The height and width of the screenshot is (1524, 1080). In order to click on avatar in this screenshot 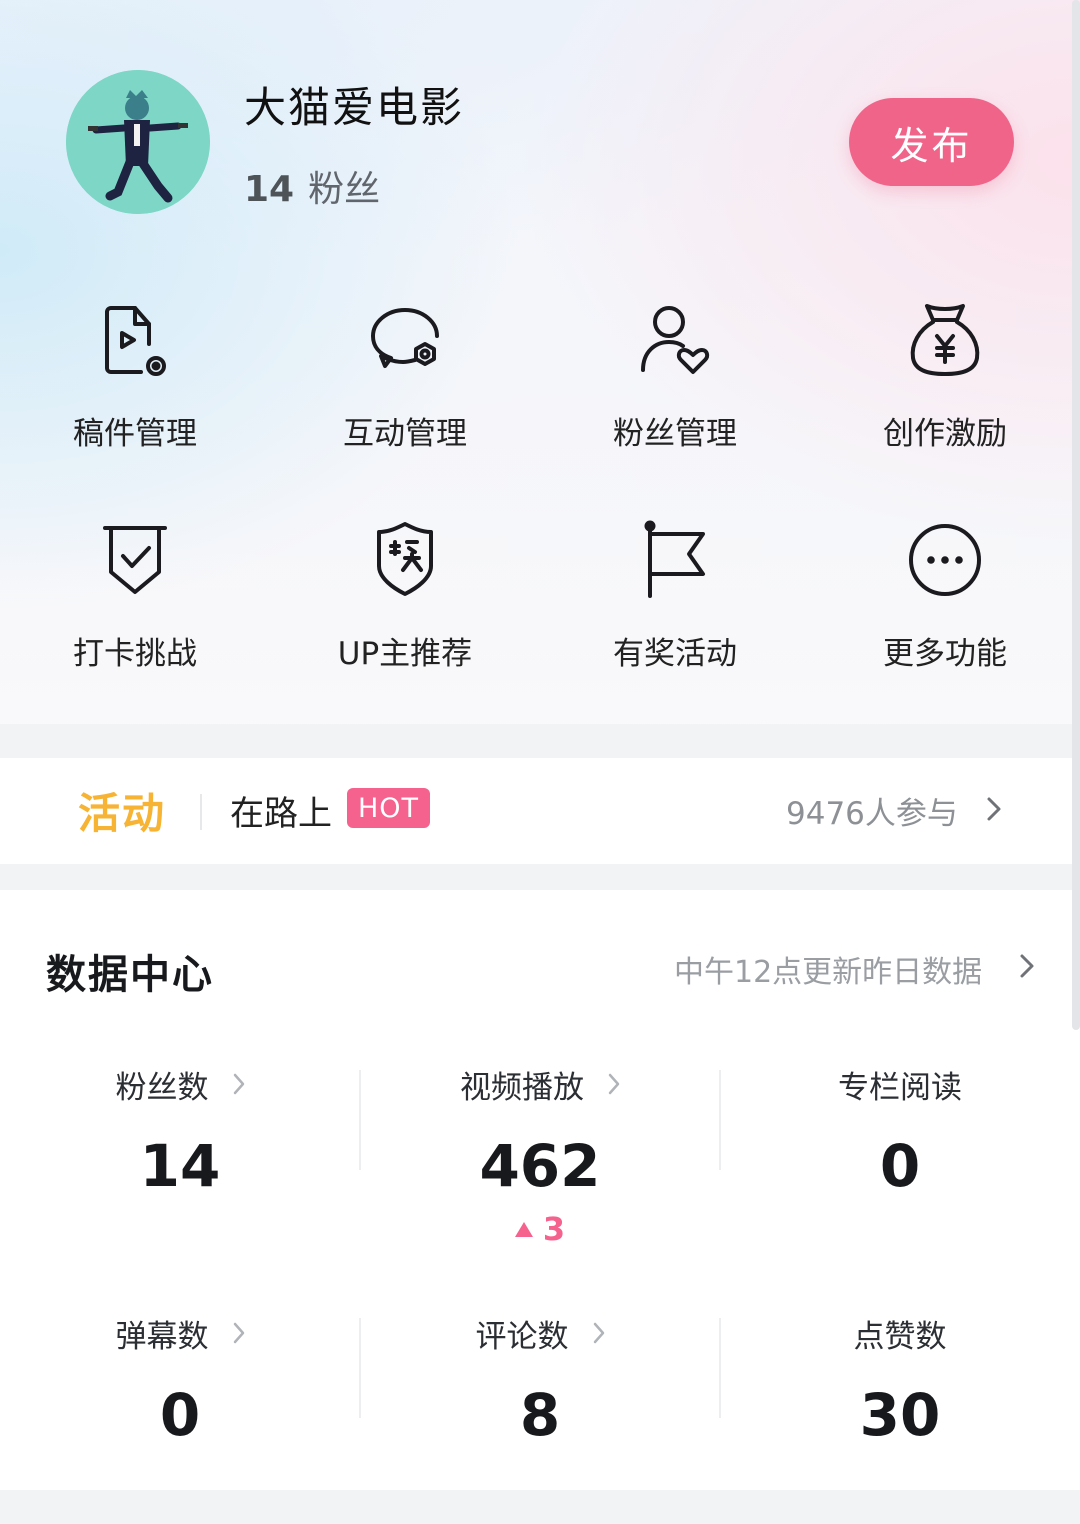, I will do `click(138, 142)`.